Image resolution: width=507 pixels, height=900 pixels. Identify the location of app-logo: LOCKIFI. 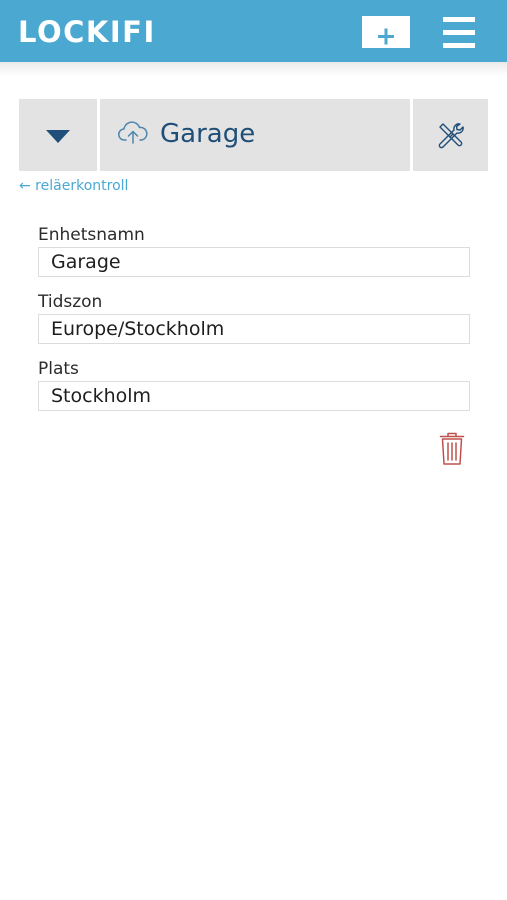
(87, 32).